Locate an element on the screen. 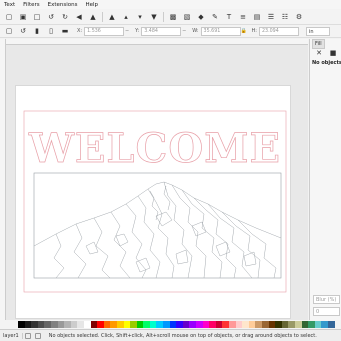 The image size is (341, 341). lower-icon: ▾ is located at coordinates (140, 16).